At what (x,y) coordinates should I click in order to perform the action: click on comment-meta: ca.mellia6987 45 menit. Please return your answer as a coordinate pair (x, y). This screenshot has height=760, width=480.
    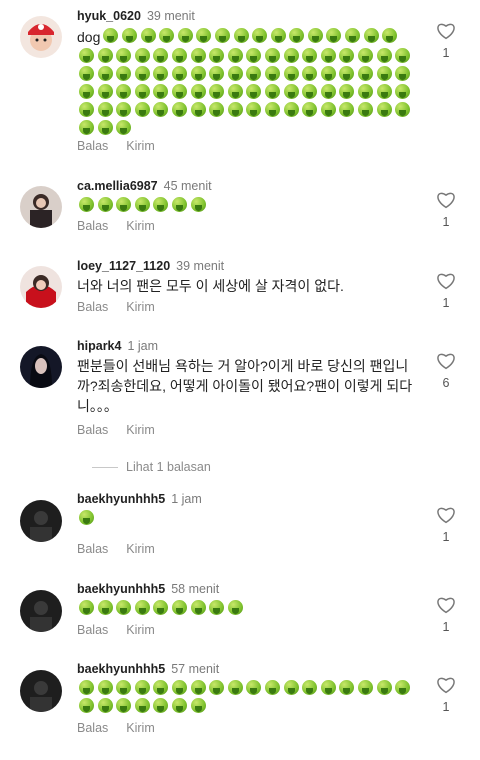
    Looking at the image, I should click on (144, 186).